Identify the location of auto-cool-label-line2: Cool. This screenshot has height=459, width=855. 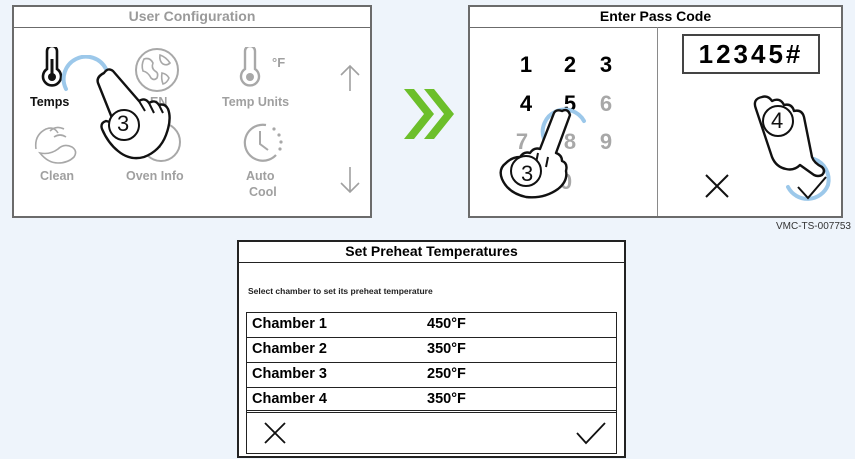
(263, 192).